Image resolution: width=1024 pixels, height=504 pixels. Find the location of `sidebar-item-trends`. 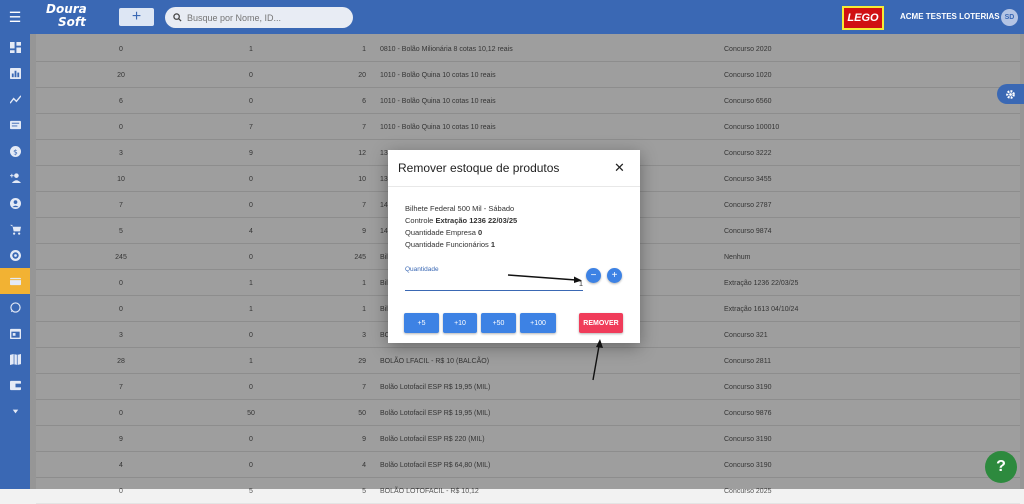

sidebar-item-trends is located at coordinates (15, 99).